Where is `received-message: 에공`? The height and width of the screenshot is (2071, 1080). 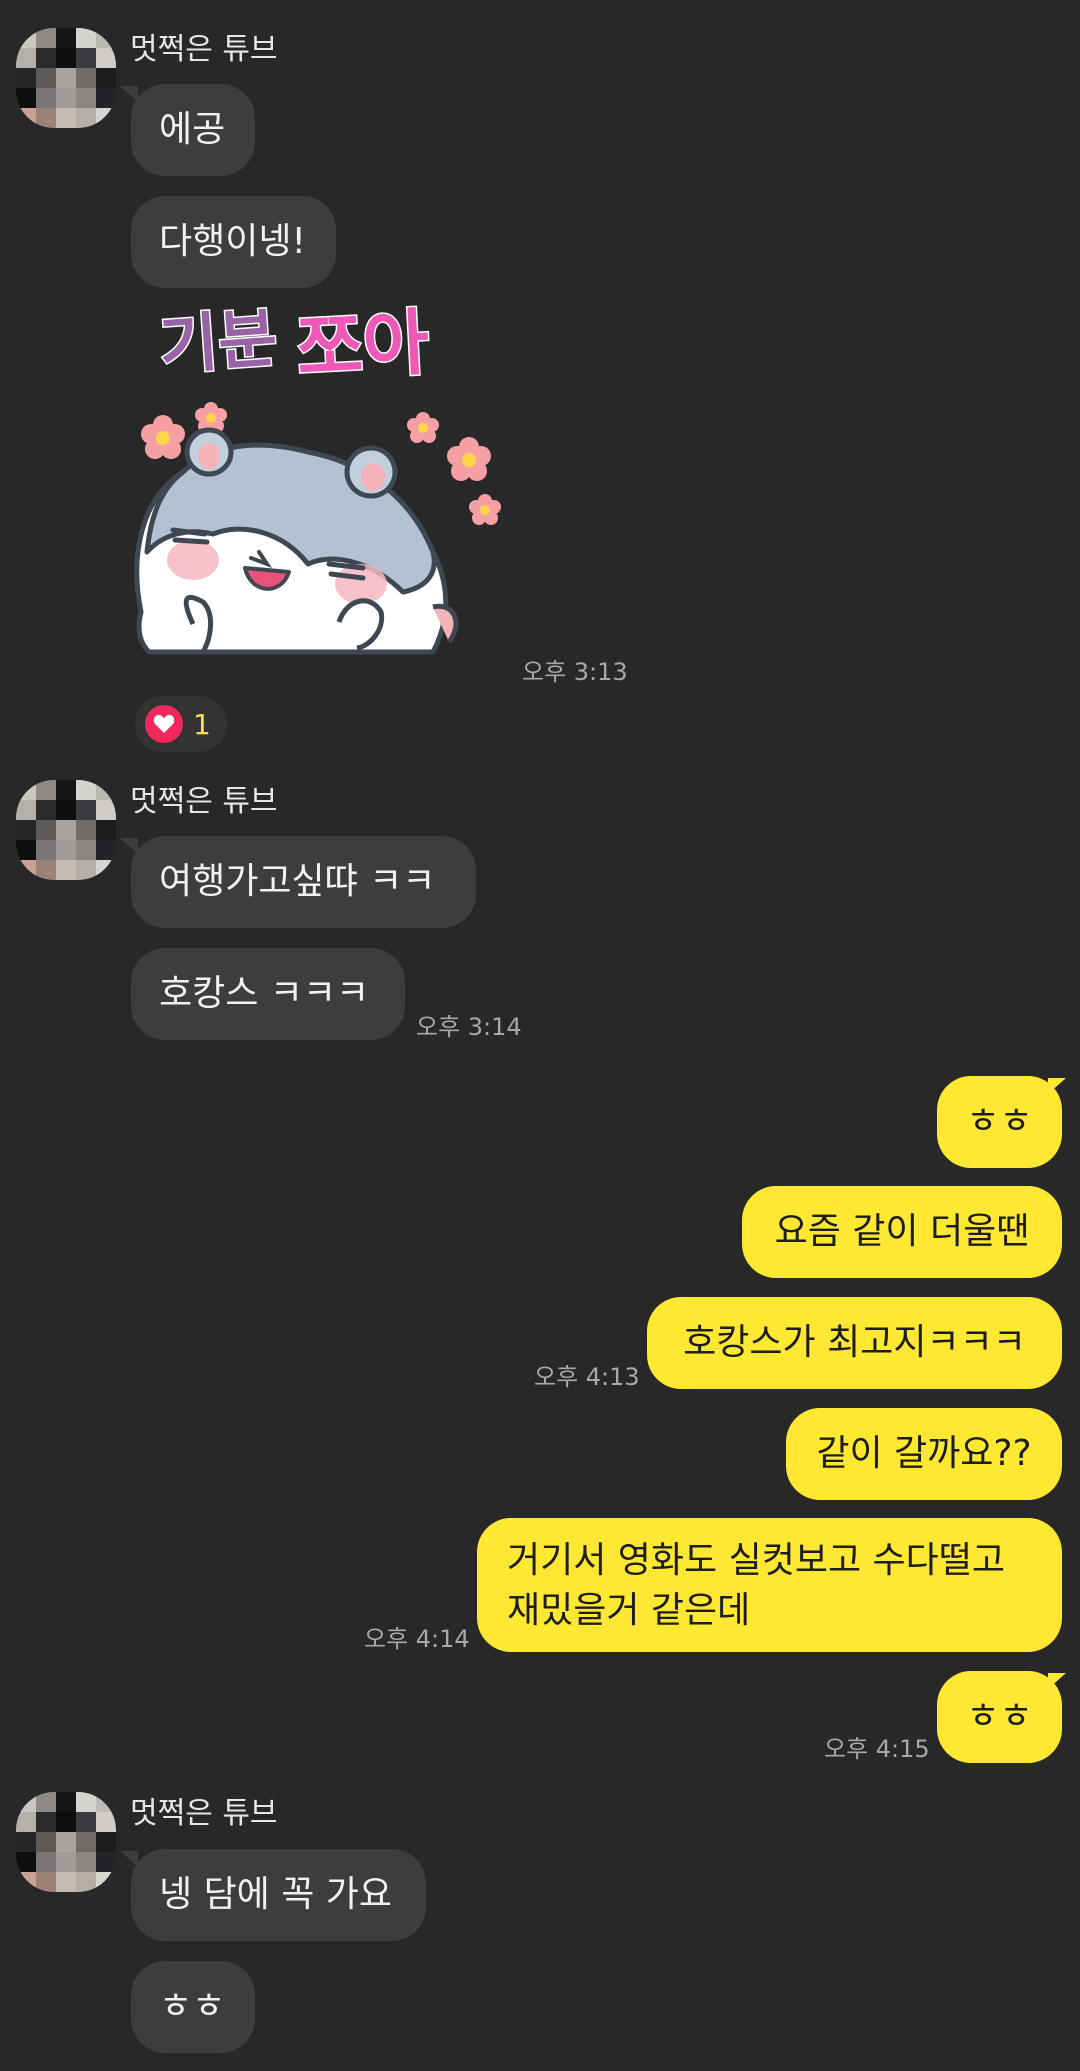
received-message: 에공 is located at coordinates (193, 130).